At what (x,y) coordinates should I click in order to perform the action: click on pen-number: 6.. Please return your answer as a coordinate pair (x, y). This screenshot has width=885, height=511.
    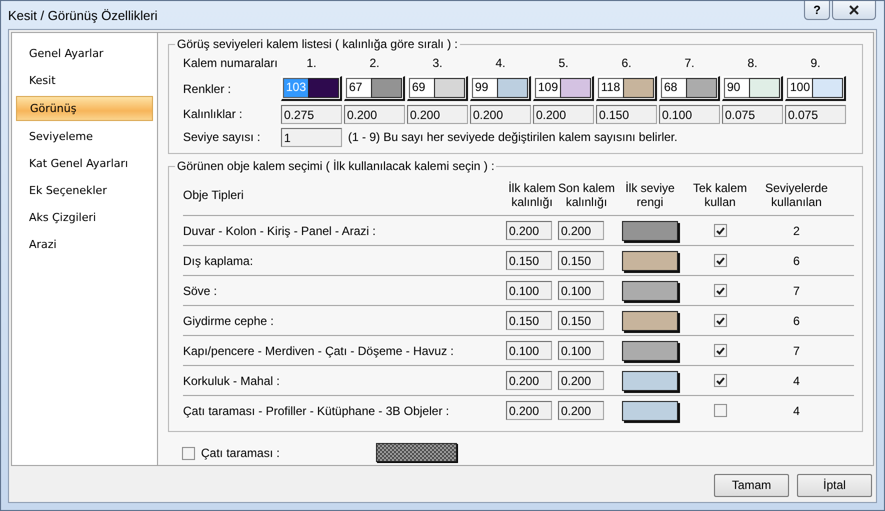
    Looking at the image, I should click on (626, 63).